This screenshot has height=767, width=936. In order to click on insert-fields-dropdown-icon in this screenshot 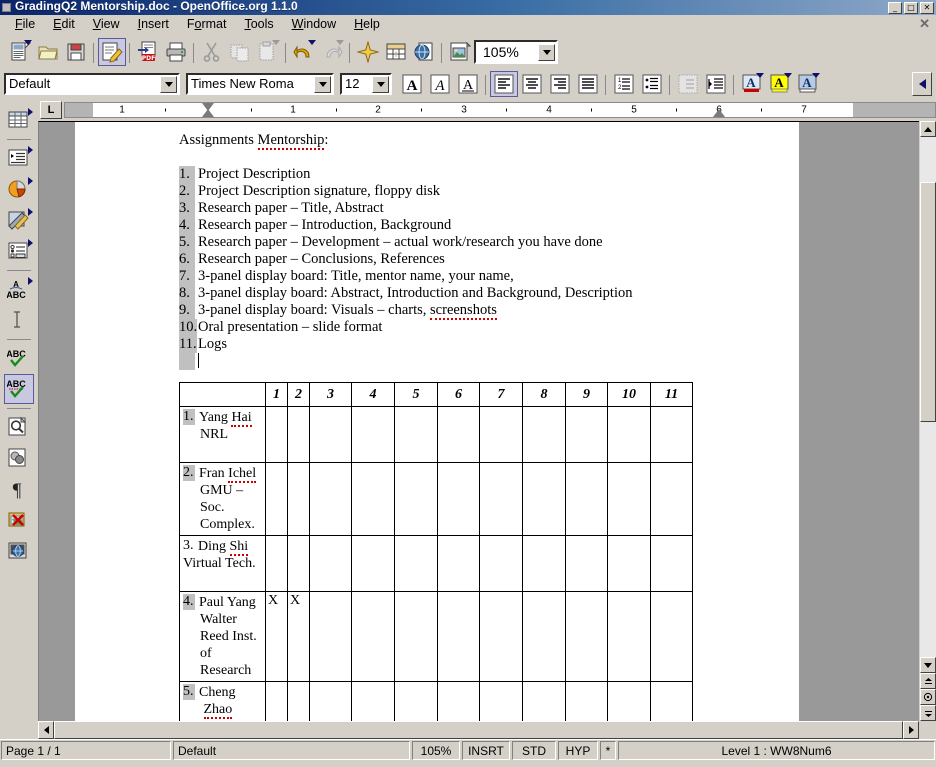, I will do `click(30, 150)`.